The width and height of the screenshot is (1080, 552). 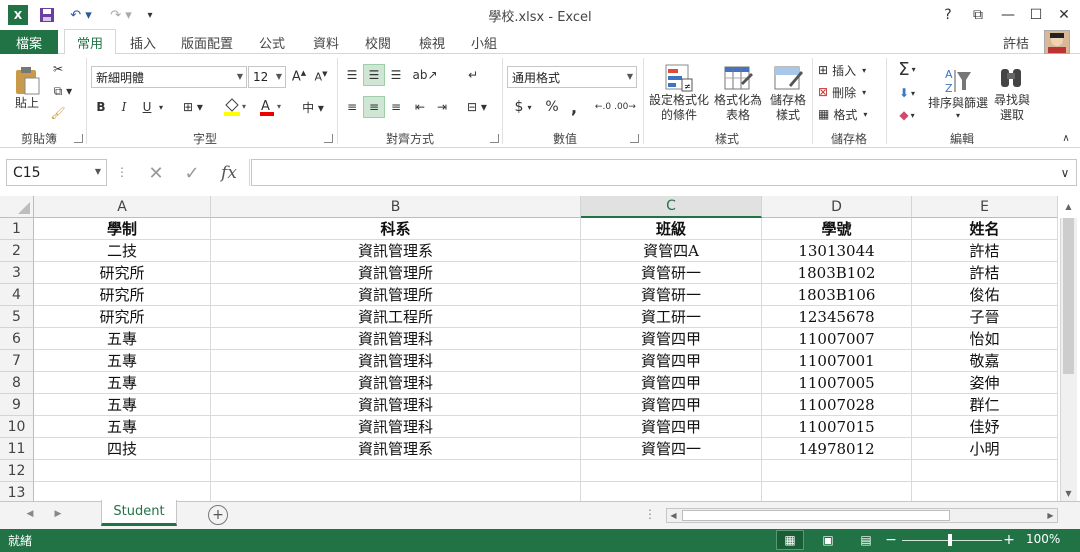 What do you see at coordinates (17, 471) in the screenshot?
I see `row-header: 12` at bounding box center [17, 471].